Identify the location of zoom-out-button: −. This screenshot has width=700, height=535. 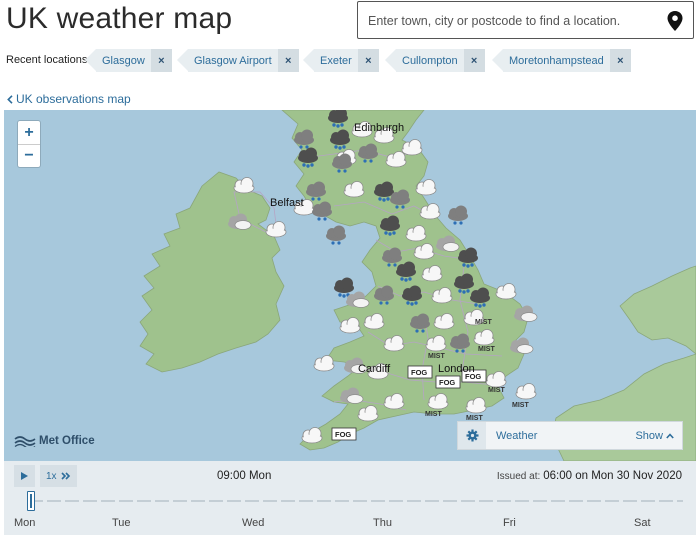
(29, 155).